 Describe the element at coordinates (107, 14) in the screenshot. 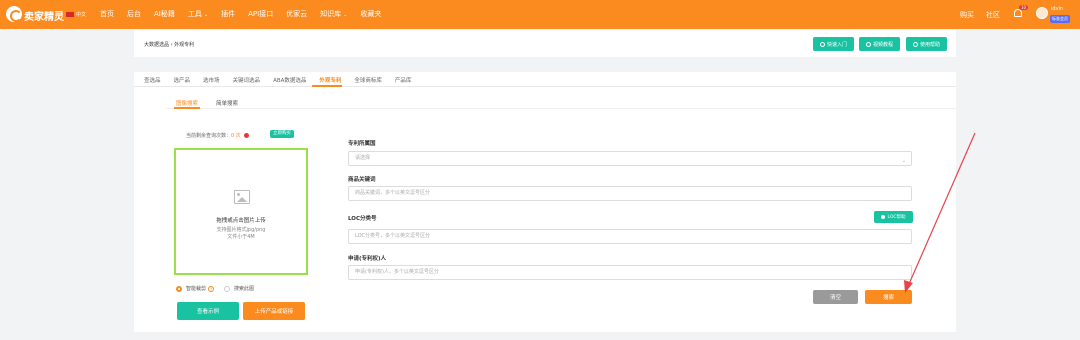

I see `nav-item-home: 首页` at that location.